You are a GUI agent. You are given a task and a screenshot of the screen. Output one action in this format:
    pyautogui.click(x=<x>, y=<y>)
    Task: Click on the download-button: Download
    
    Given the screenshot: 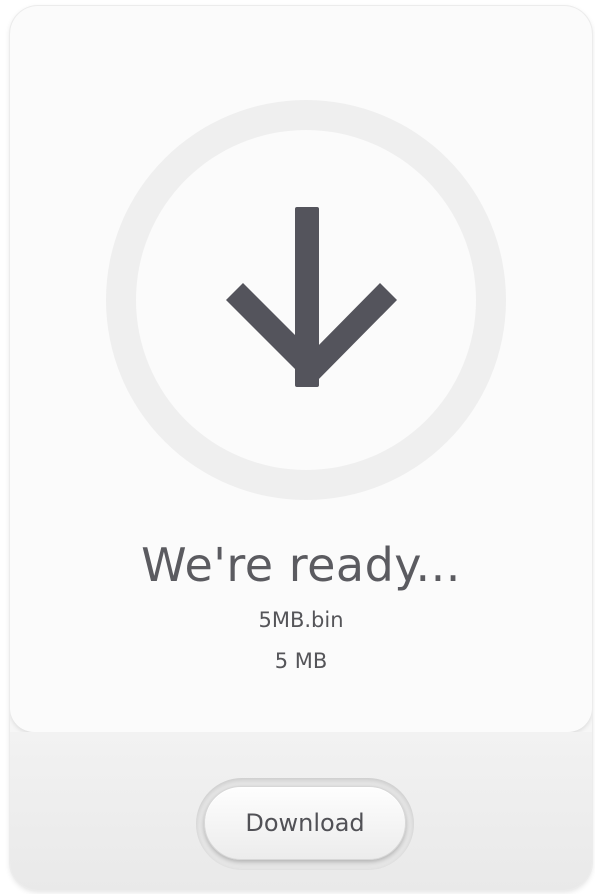 What is the action you would take?
    pyautogui.click(x=305, y=823)
    